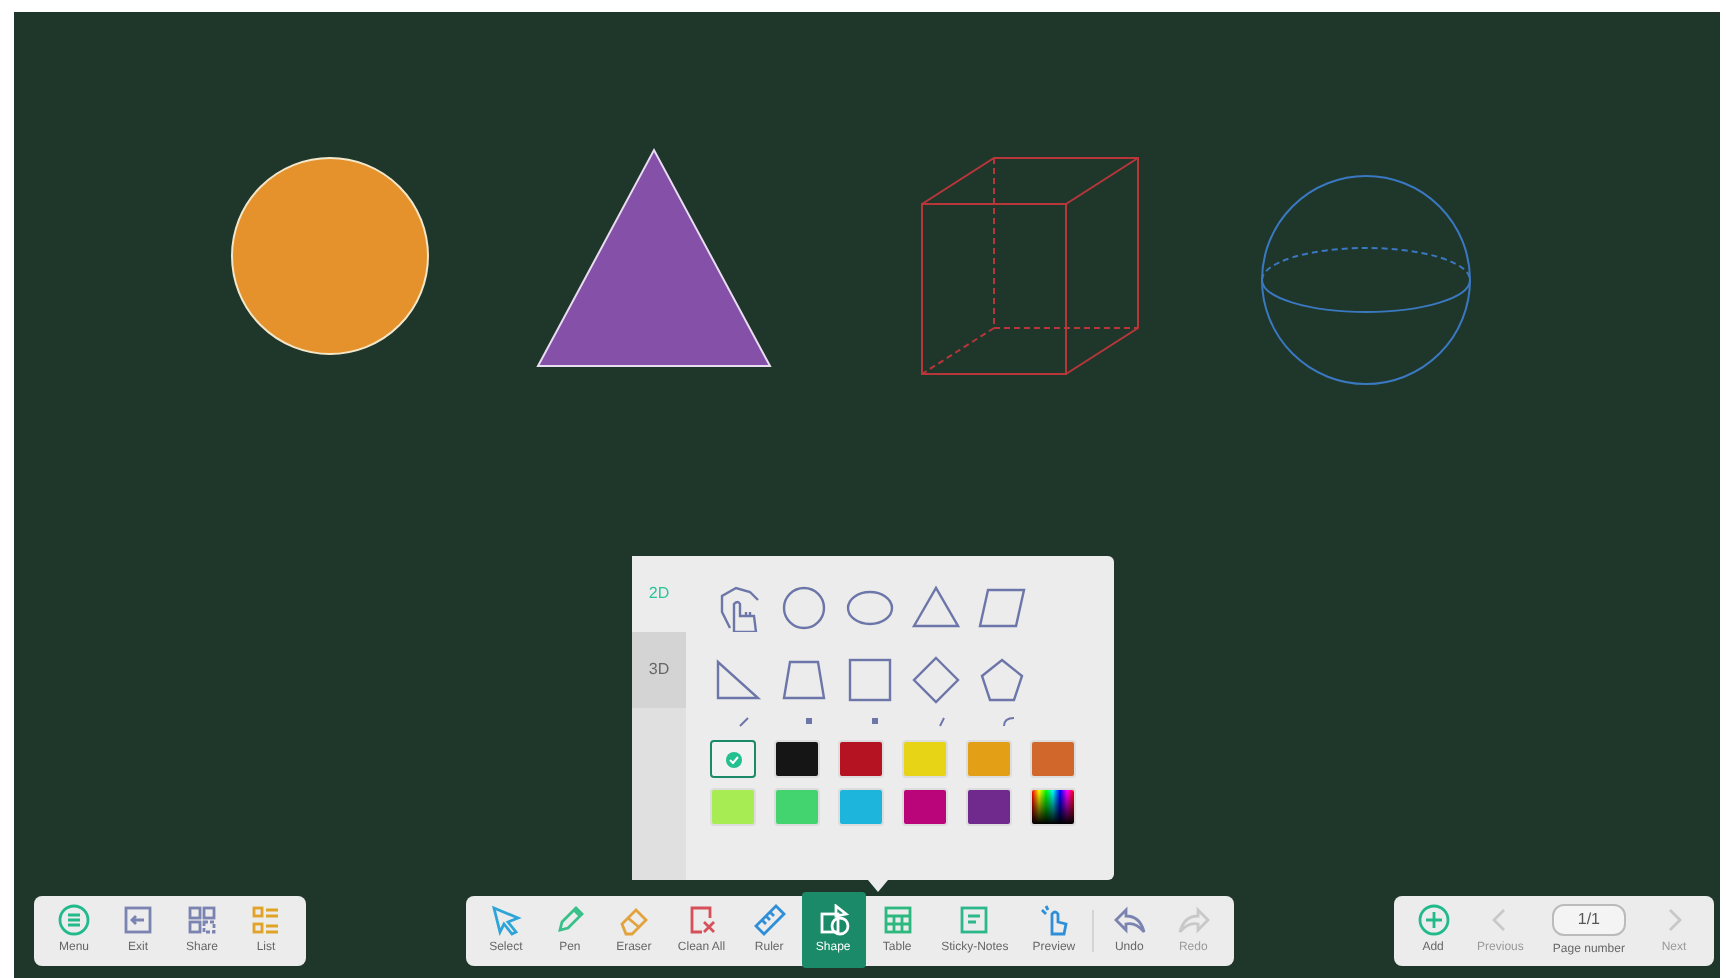  I want to click on color-swatch, so click(733, 759).